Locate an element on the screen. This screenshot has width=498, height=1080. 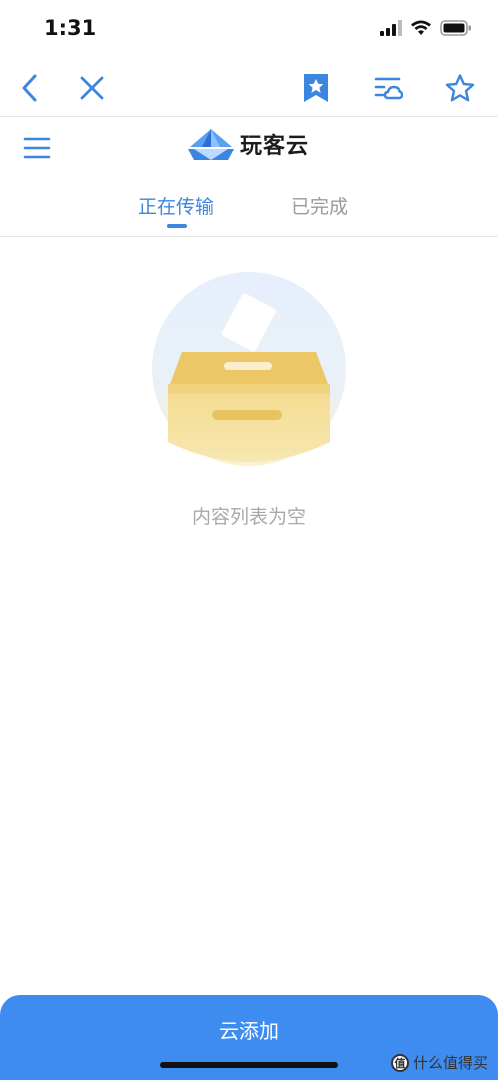
bookmark-button is located at coordinates (316, 88).